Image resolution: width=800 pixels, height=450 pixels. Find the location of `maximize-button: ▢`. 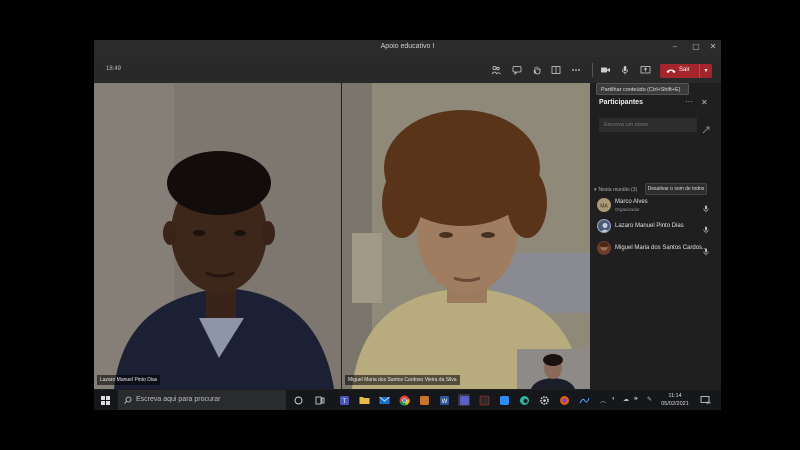

maximize-button: ▢ is located at coordinates (696, 46).